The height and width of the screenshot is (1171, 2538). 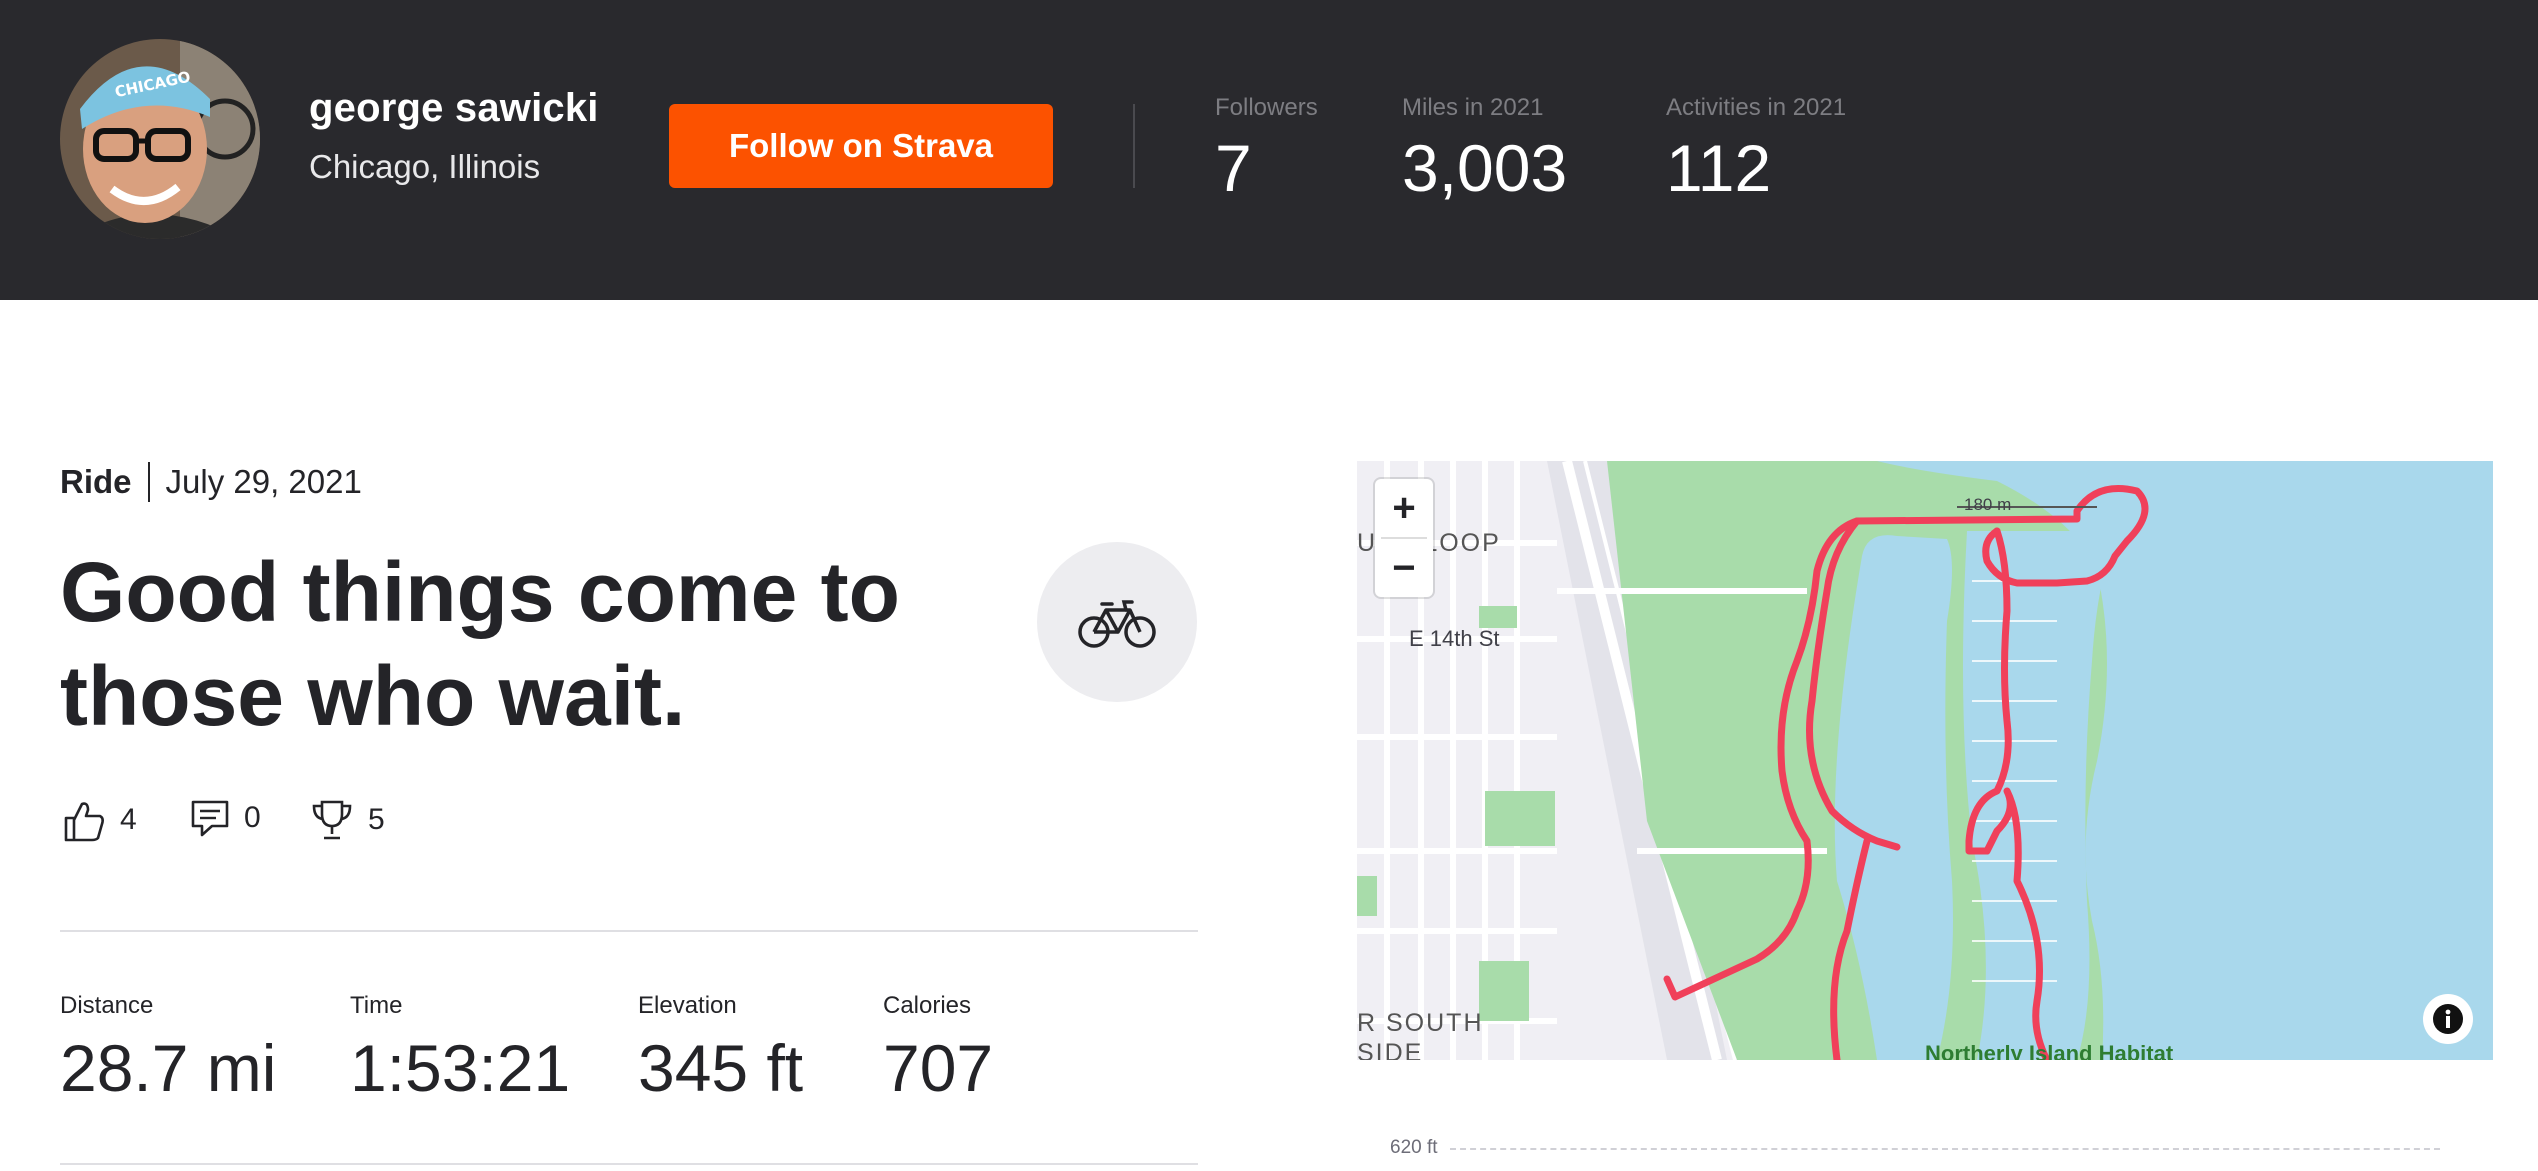 I want to click on map-label-street: E 14th St, so click(x=1454, y=638).